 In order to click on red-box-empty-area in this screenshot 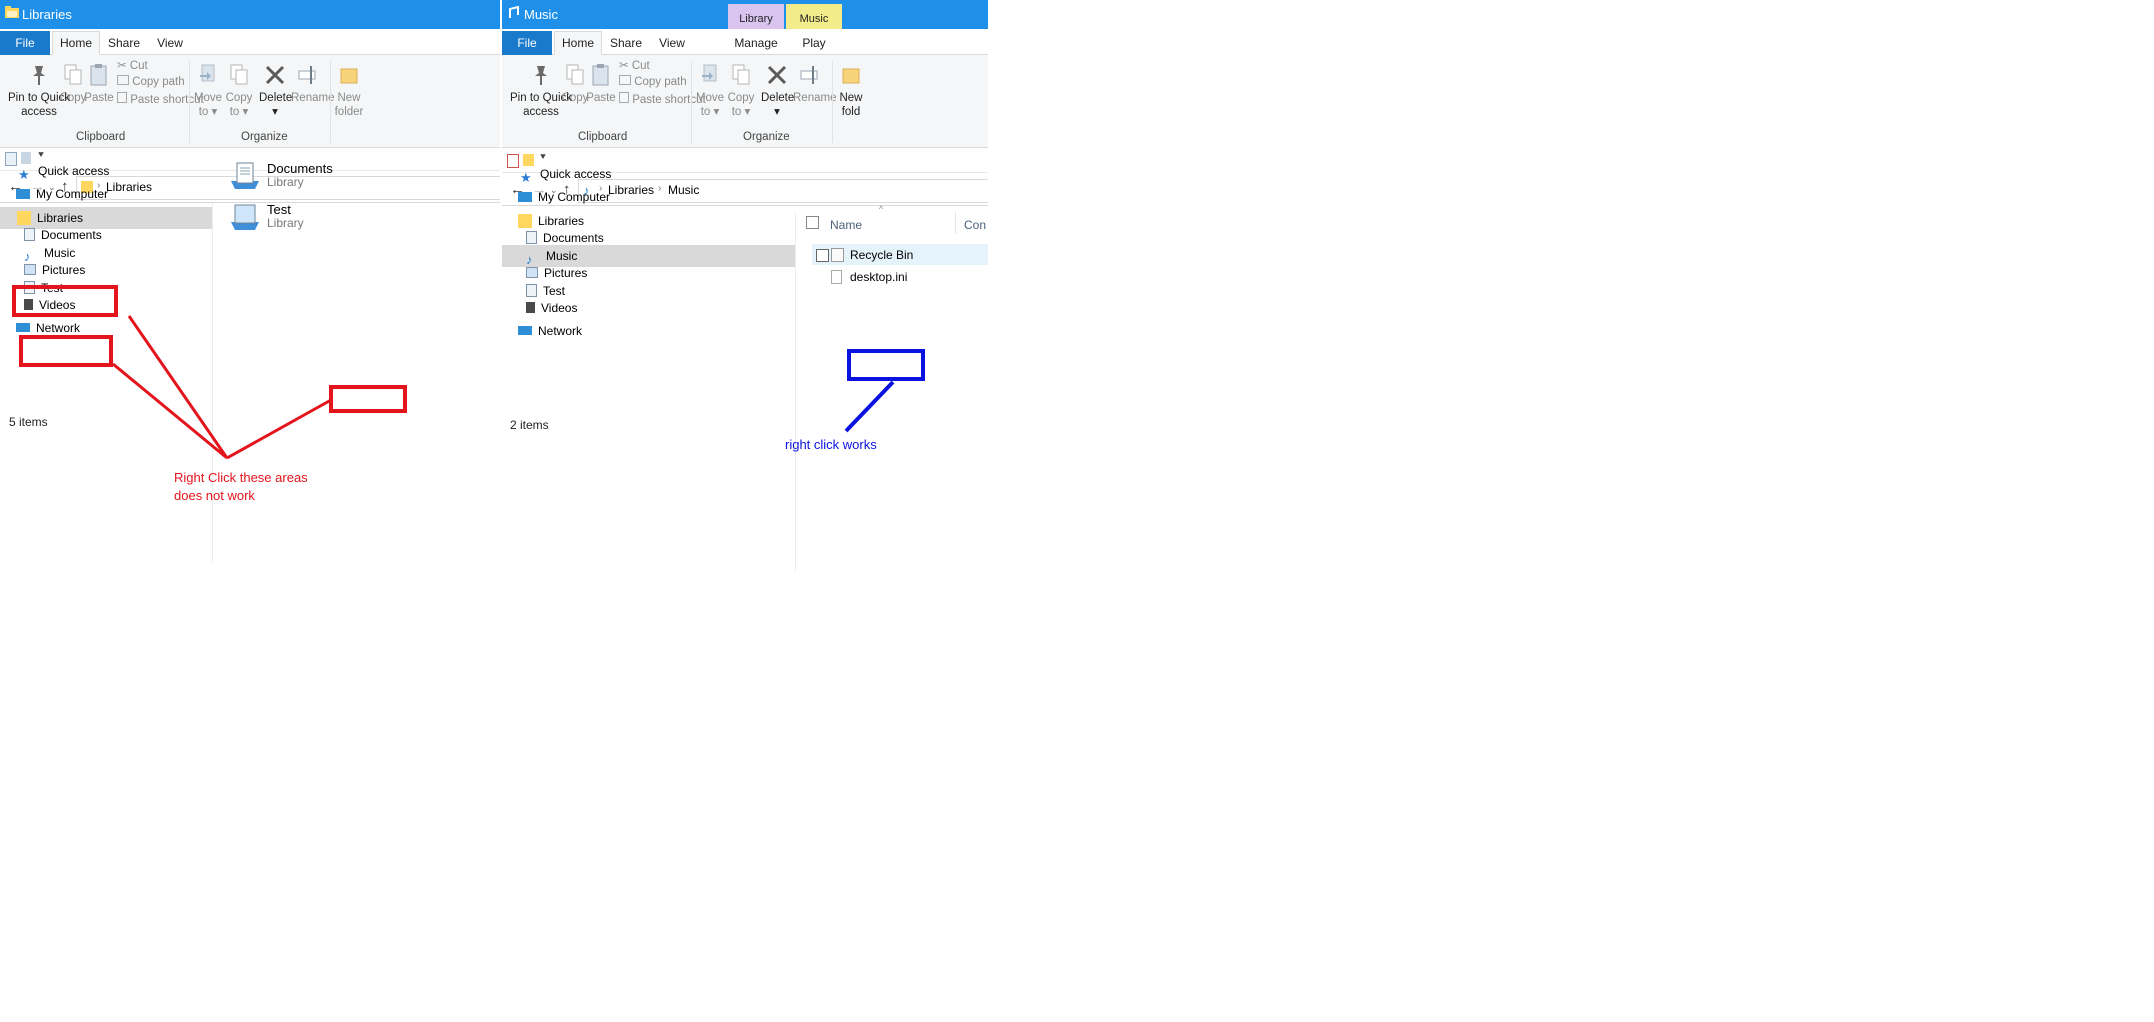, I will do `click(368, 399)`.